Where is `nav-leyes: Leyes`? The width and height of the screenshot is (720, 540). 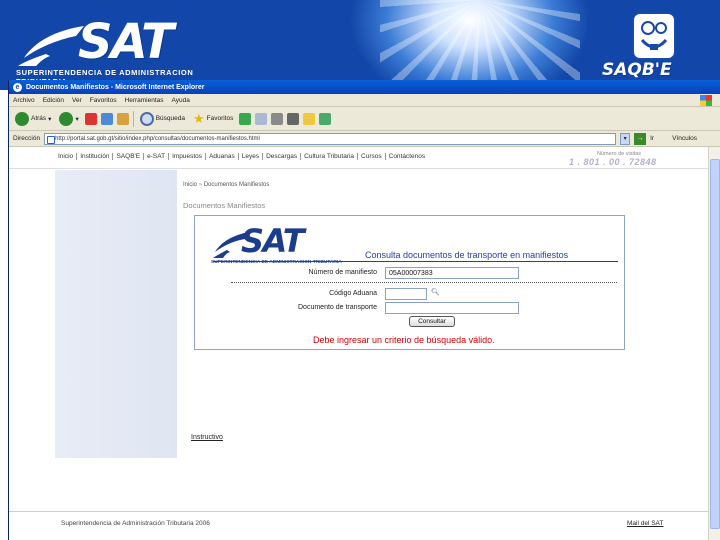
nav-leyes: Leyes is located at coordinates (251, 156).